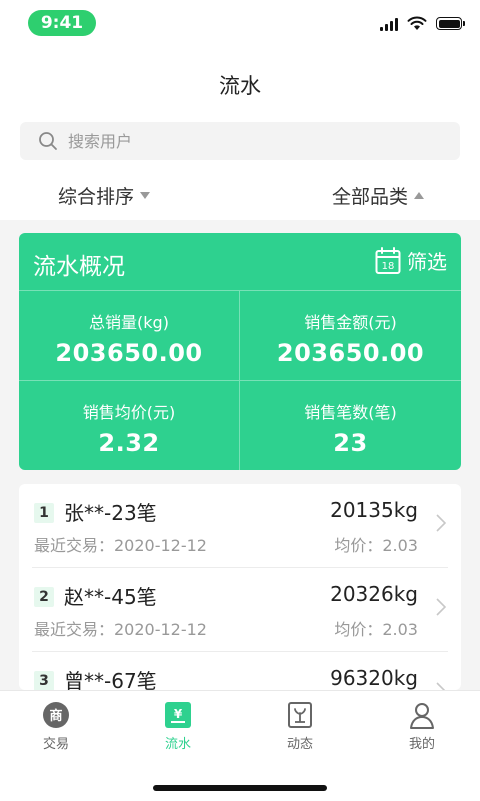 This screenshot has height=801, width=480. What do you see at coordinates (240, 788) in the screenshot?
I see `home-indicator` at bounding box center [240, 788].